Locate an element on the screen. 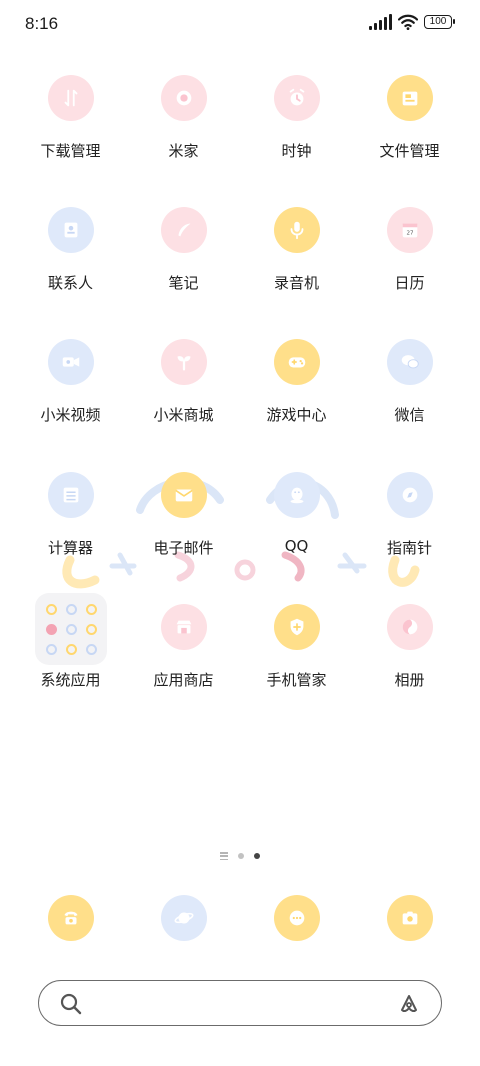 The height and width of the screenshot is (1066, 480). page-indicator is located at coordinates (240, 856).